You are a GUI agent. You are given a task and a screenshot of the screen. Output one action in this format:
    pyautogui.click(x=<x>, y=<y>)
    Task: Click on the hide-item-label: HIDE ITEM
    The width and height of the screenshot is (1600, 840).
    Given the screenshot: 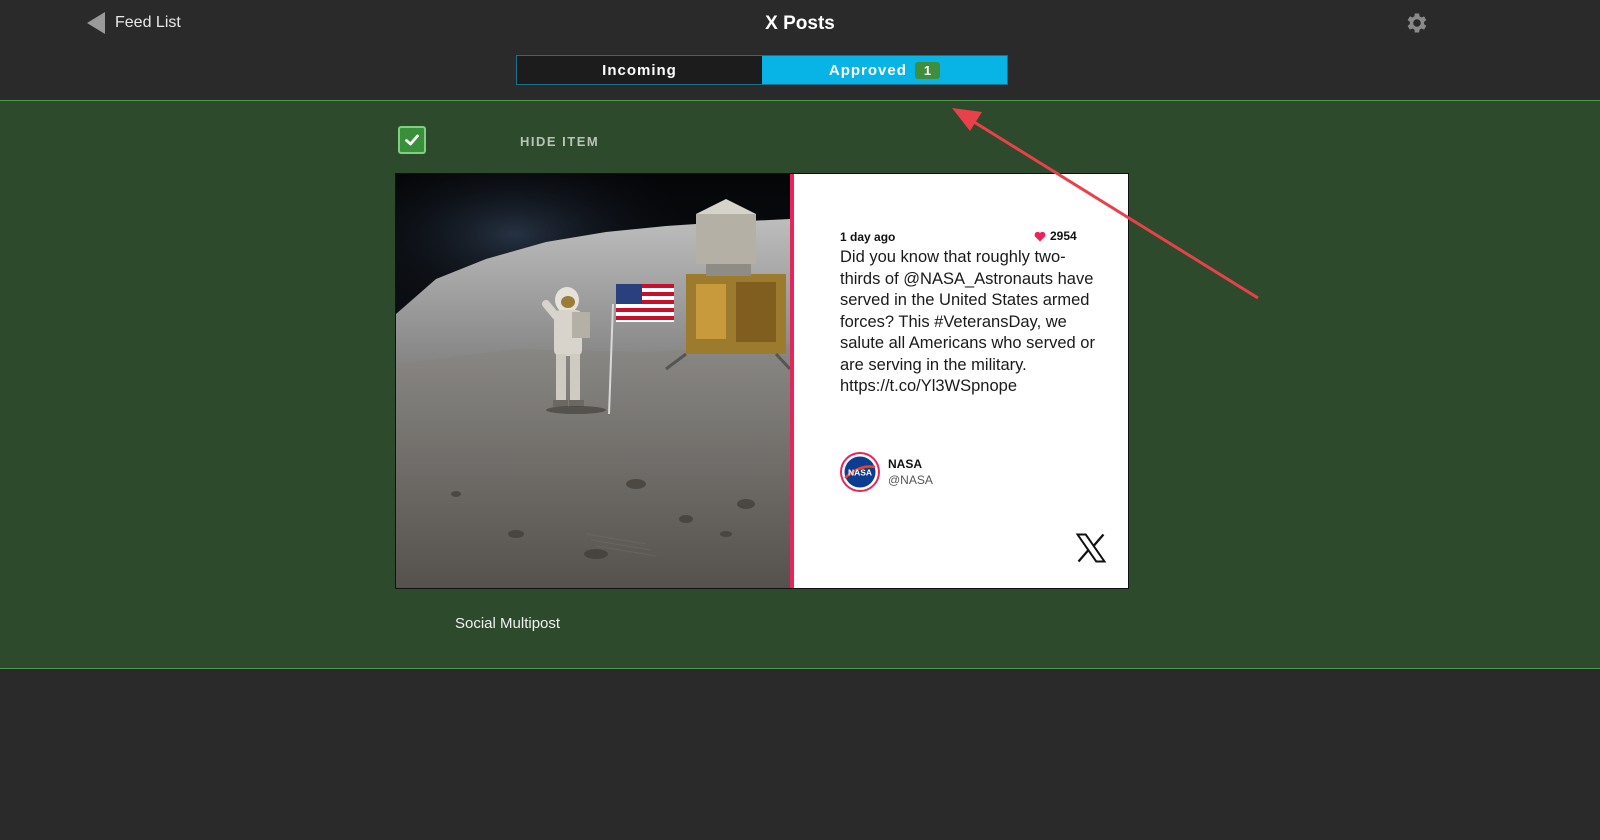 What is the action you would take?
    pyautogui.click(x=559, y=141)
    